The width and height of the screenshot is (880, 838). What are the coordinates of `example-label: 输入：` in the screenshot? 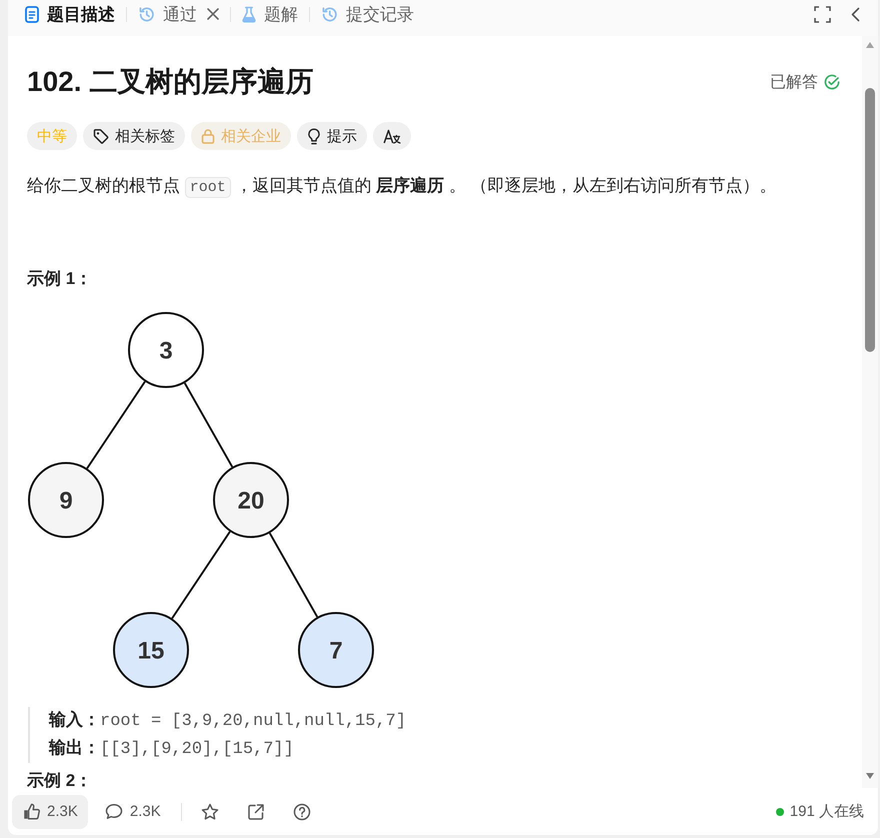 It's located at (74, 720).